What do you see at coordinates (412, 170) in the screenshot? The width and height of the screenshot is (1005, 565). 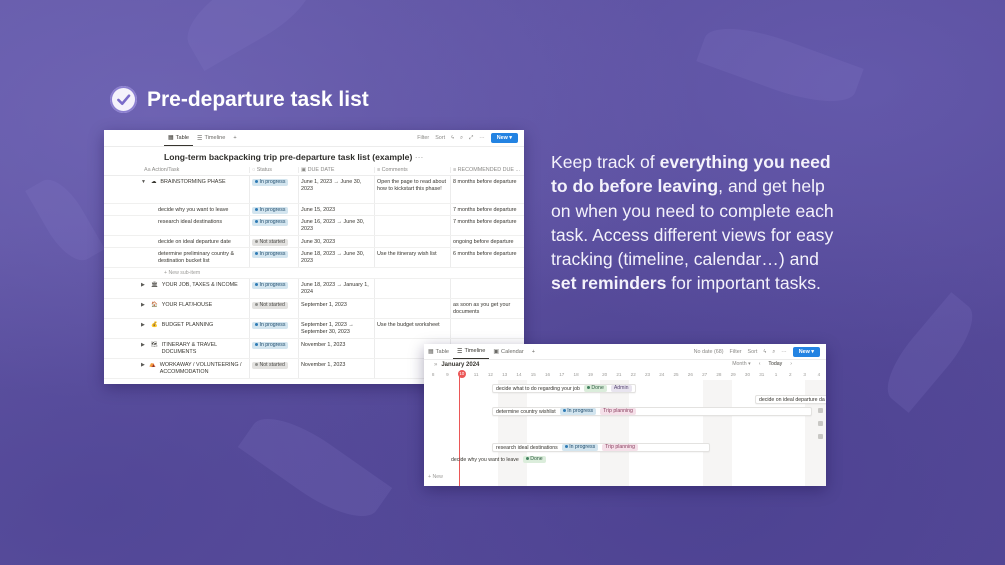 I see `column-header: ≡ Comments` at bounding box center [412, 170].